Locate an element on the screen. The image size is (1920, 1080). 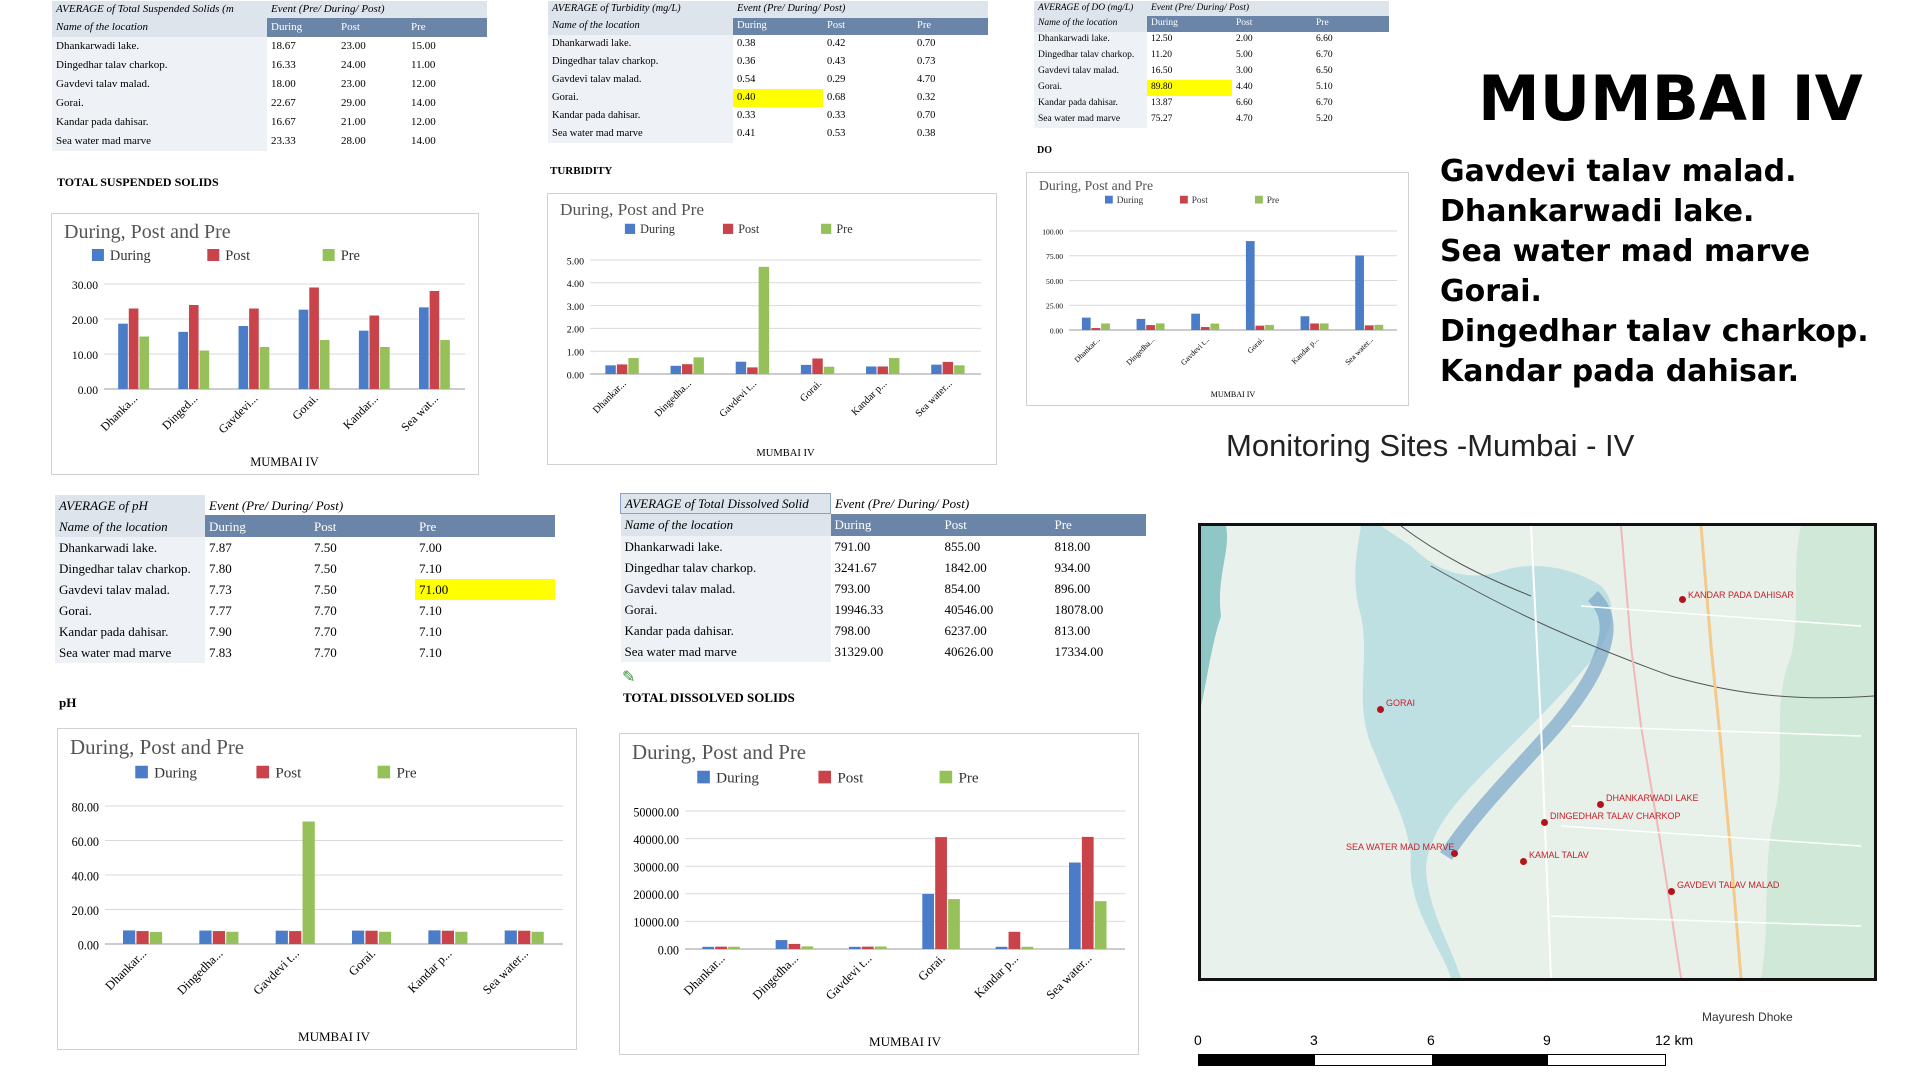
cell: 813.00 is located at coordinates (1072, 630).